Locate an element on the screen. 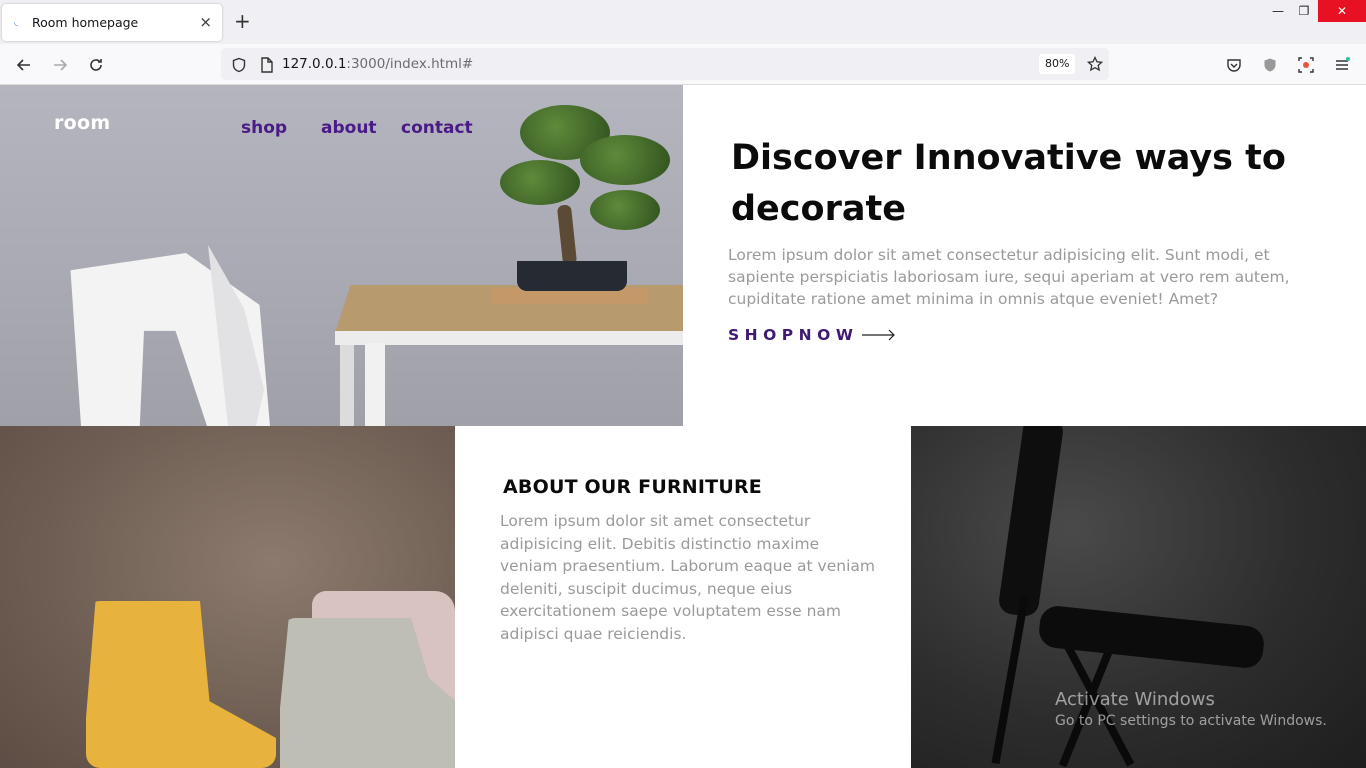 This screenshot has height=768, width=1366. star-icon is located at coordinates (1095, 64).